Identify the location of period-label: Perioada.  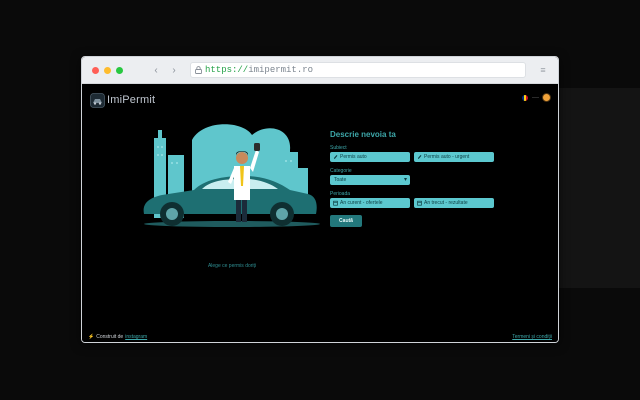
(340, 194).